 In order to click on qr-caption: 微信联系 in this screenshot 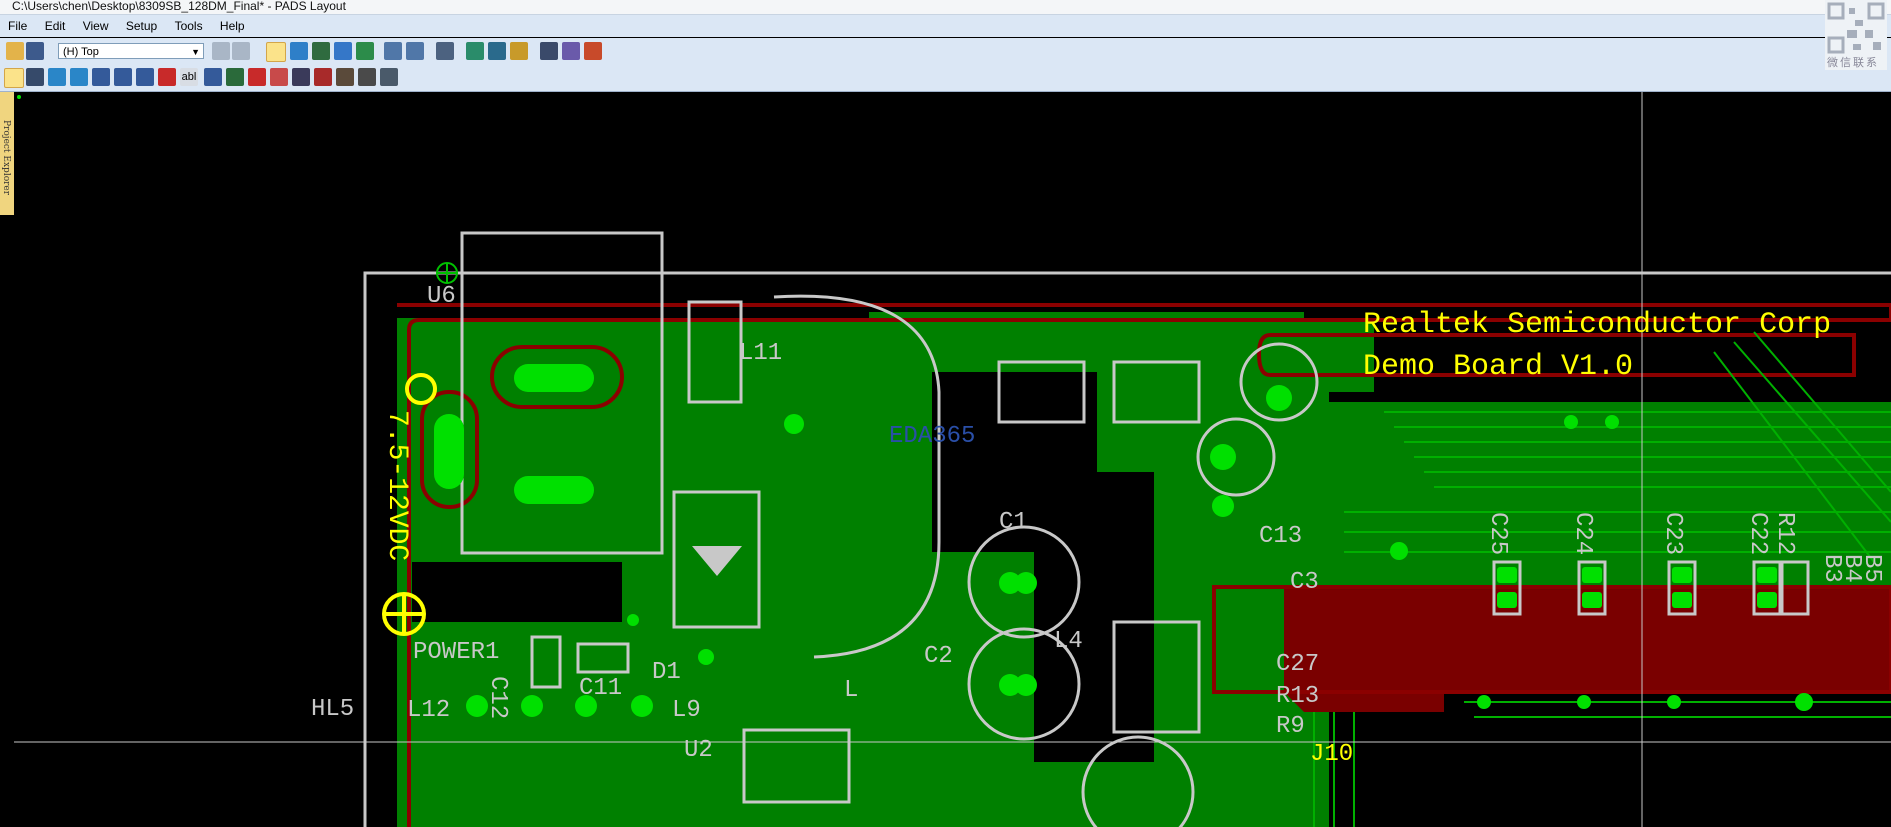, I will do `click(1853, 63)`.